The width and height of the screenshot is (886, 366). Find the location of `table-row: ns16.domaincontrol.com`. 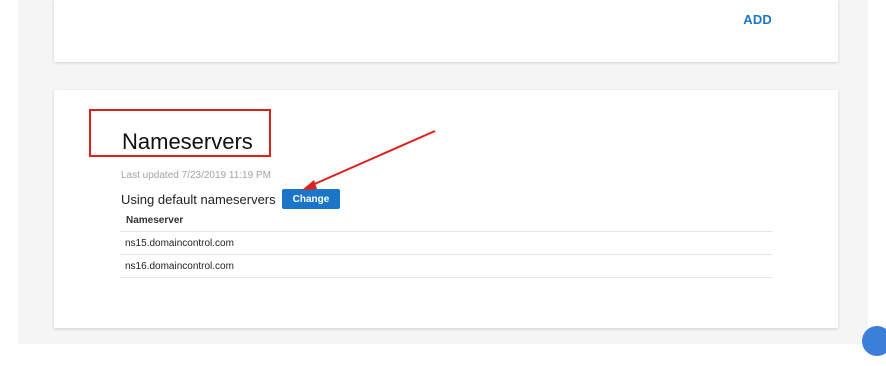

table-row: ns16.domaincontrol.com is located at coordinates (446, 266).